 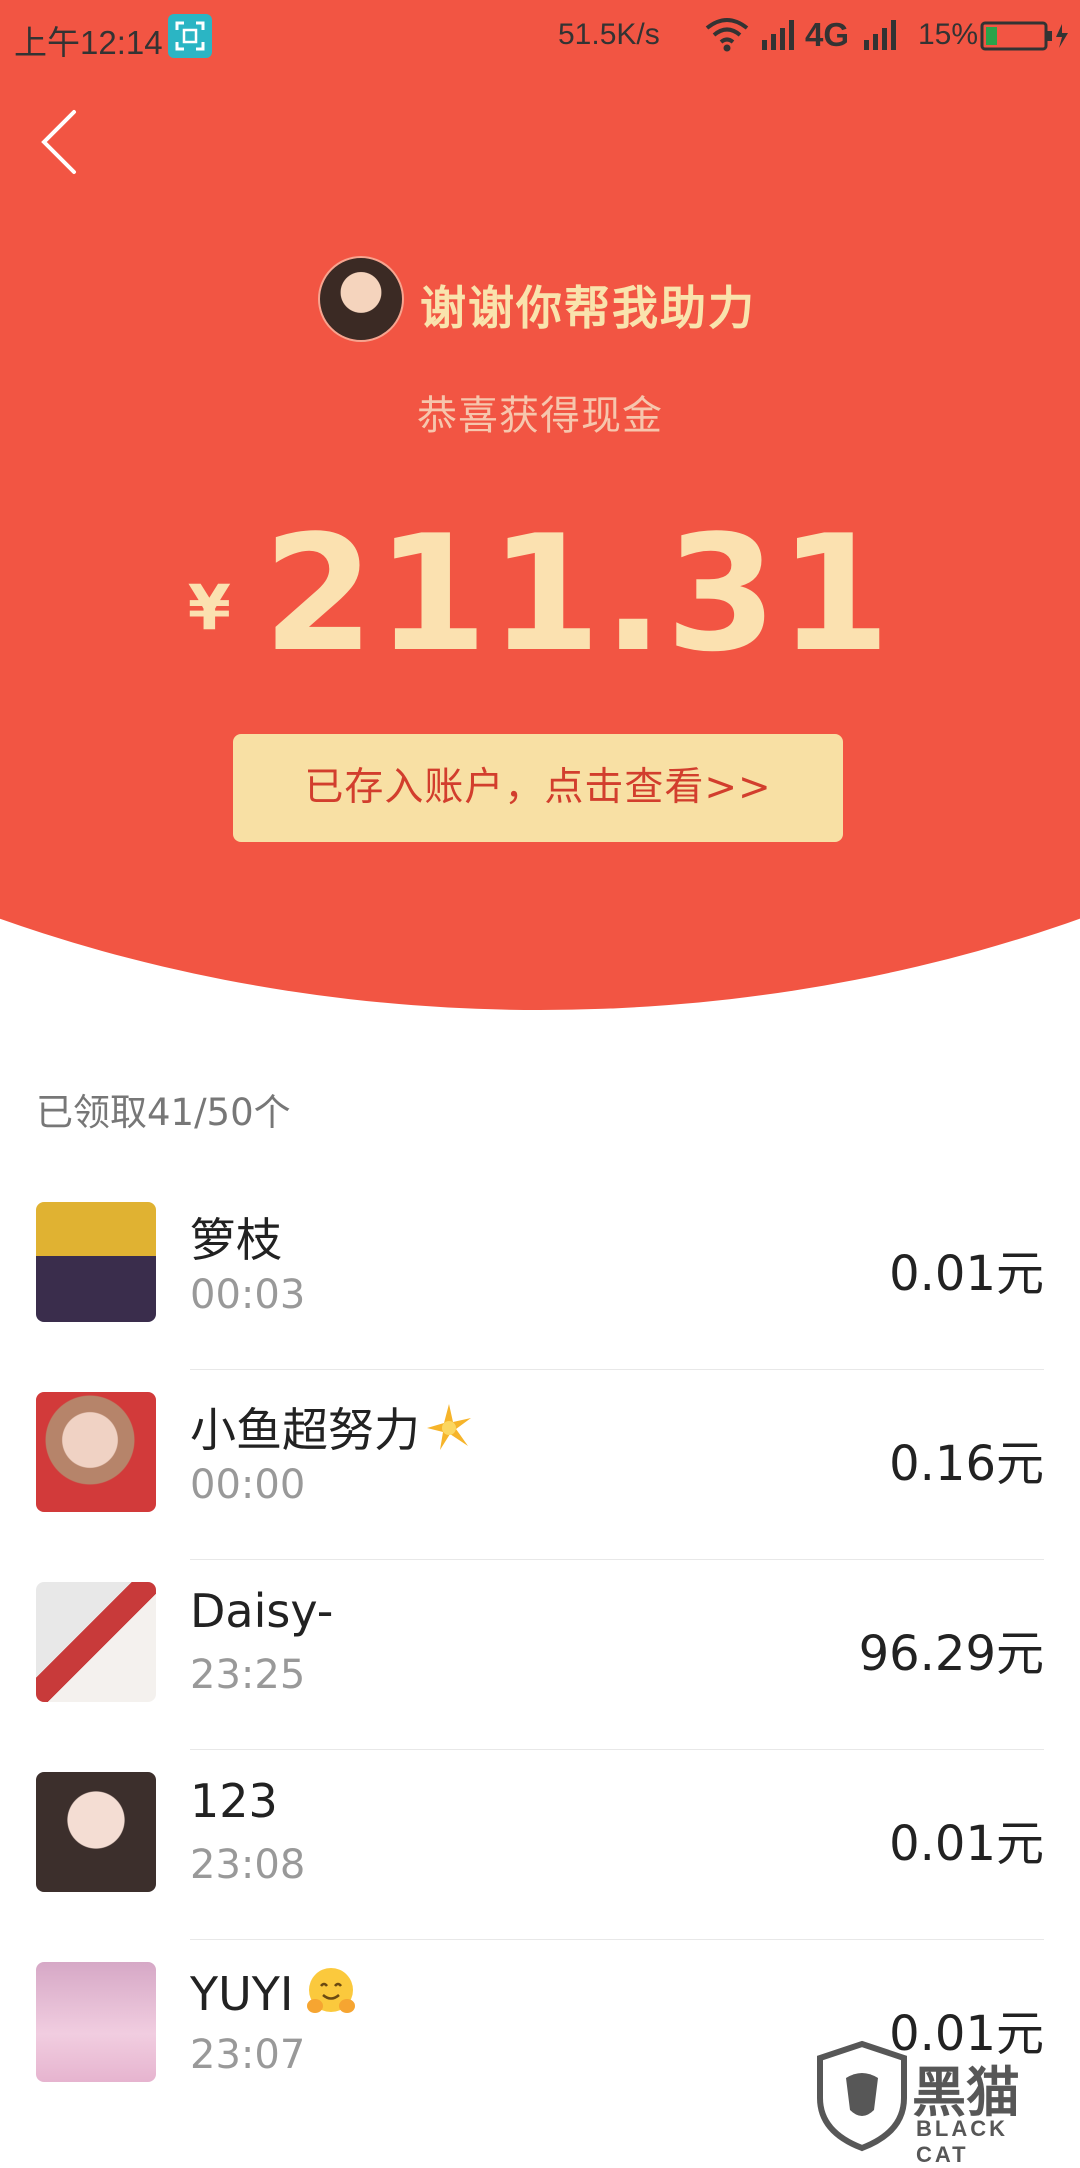 What do you see at coordinates (209, 607) in the screenshot?
I see `currency-symbol: ¥` at bounding box center [209, 607].